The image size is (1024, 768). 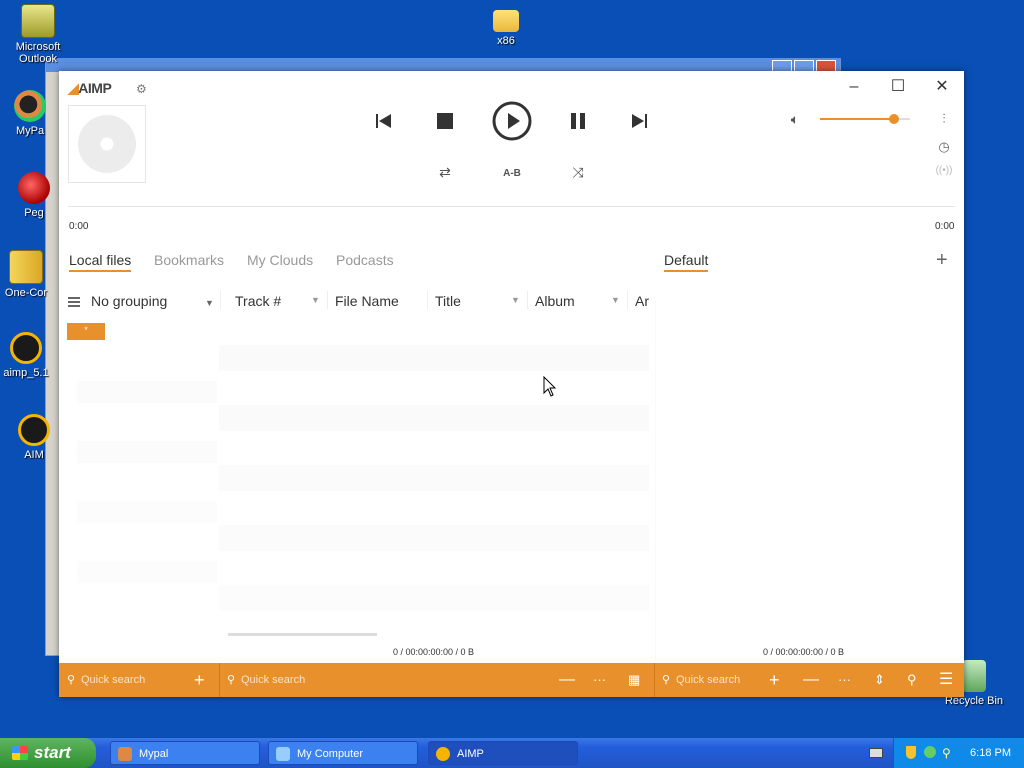 I want to click on add-button-1: +, so click(x=199, y=680).